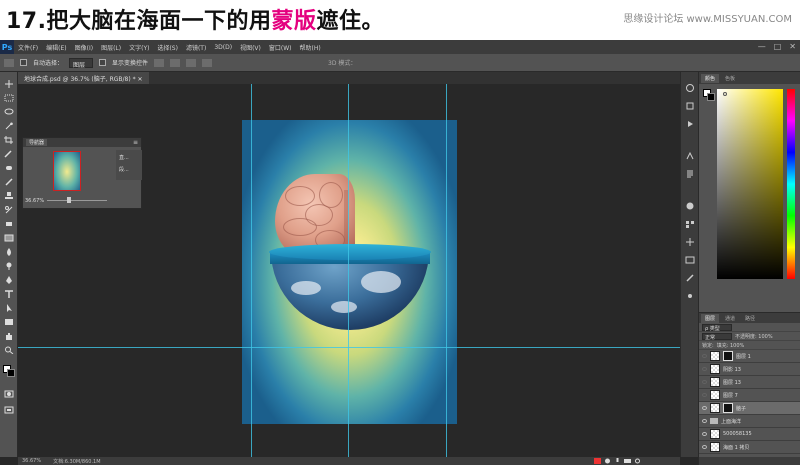 This screenshot has height=465, width=800. I want to click on layer-row: 图层 1, so click(749, 356).